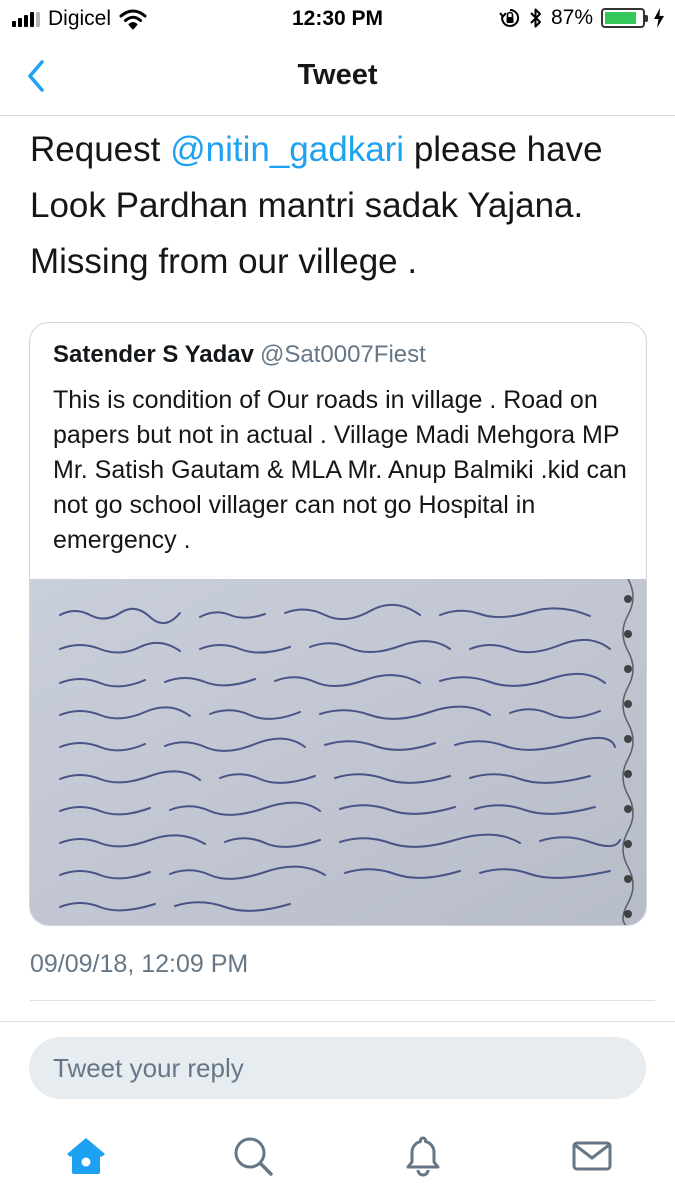 This screenshot has height=1200, width=675. I want to click on quoted-tweet-header: Satender S Yadav @Sat0007Fiest, so click(239, 355).